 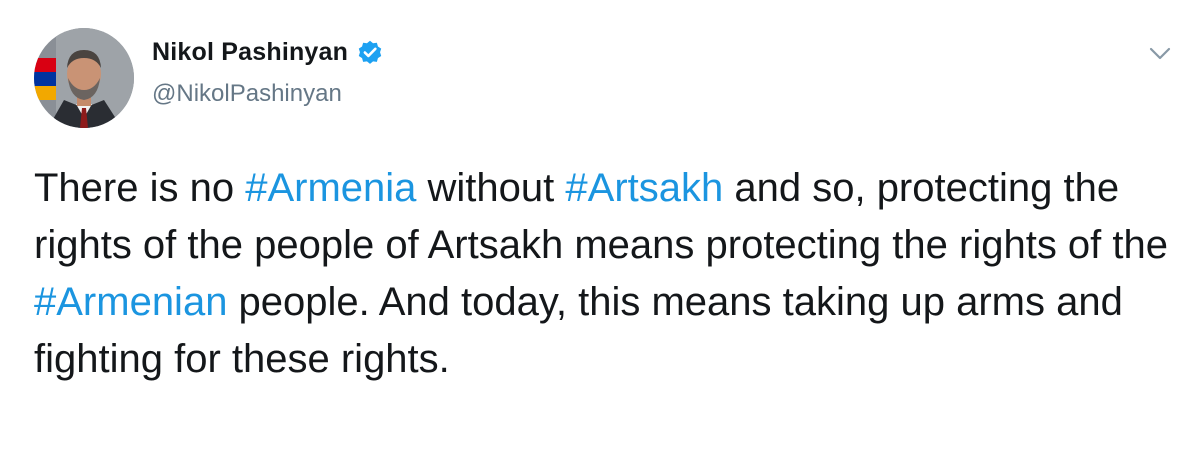 I want to click on chevron-down-icon, so click(x=1160, y=53).